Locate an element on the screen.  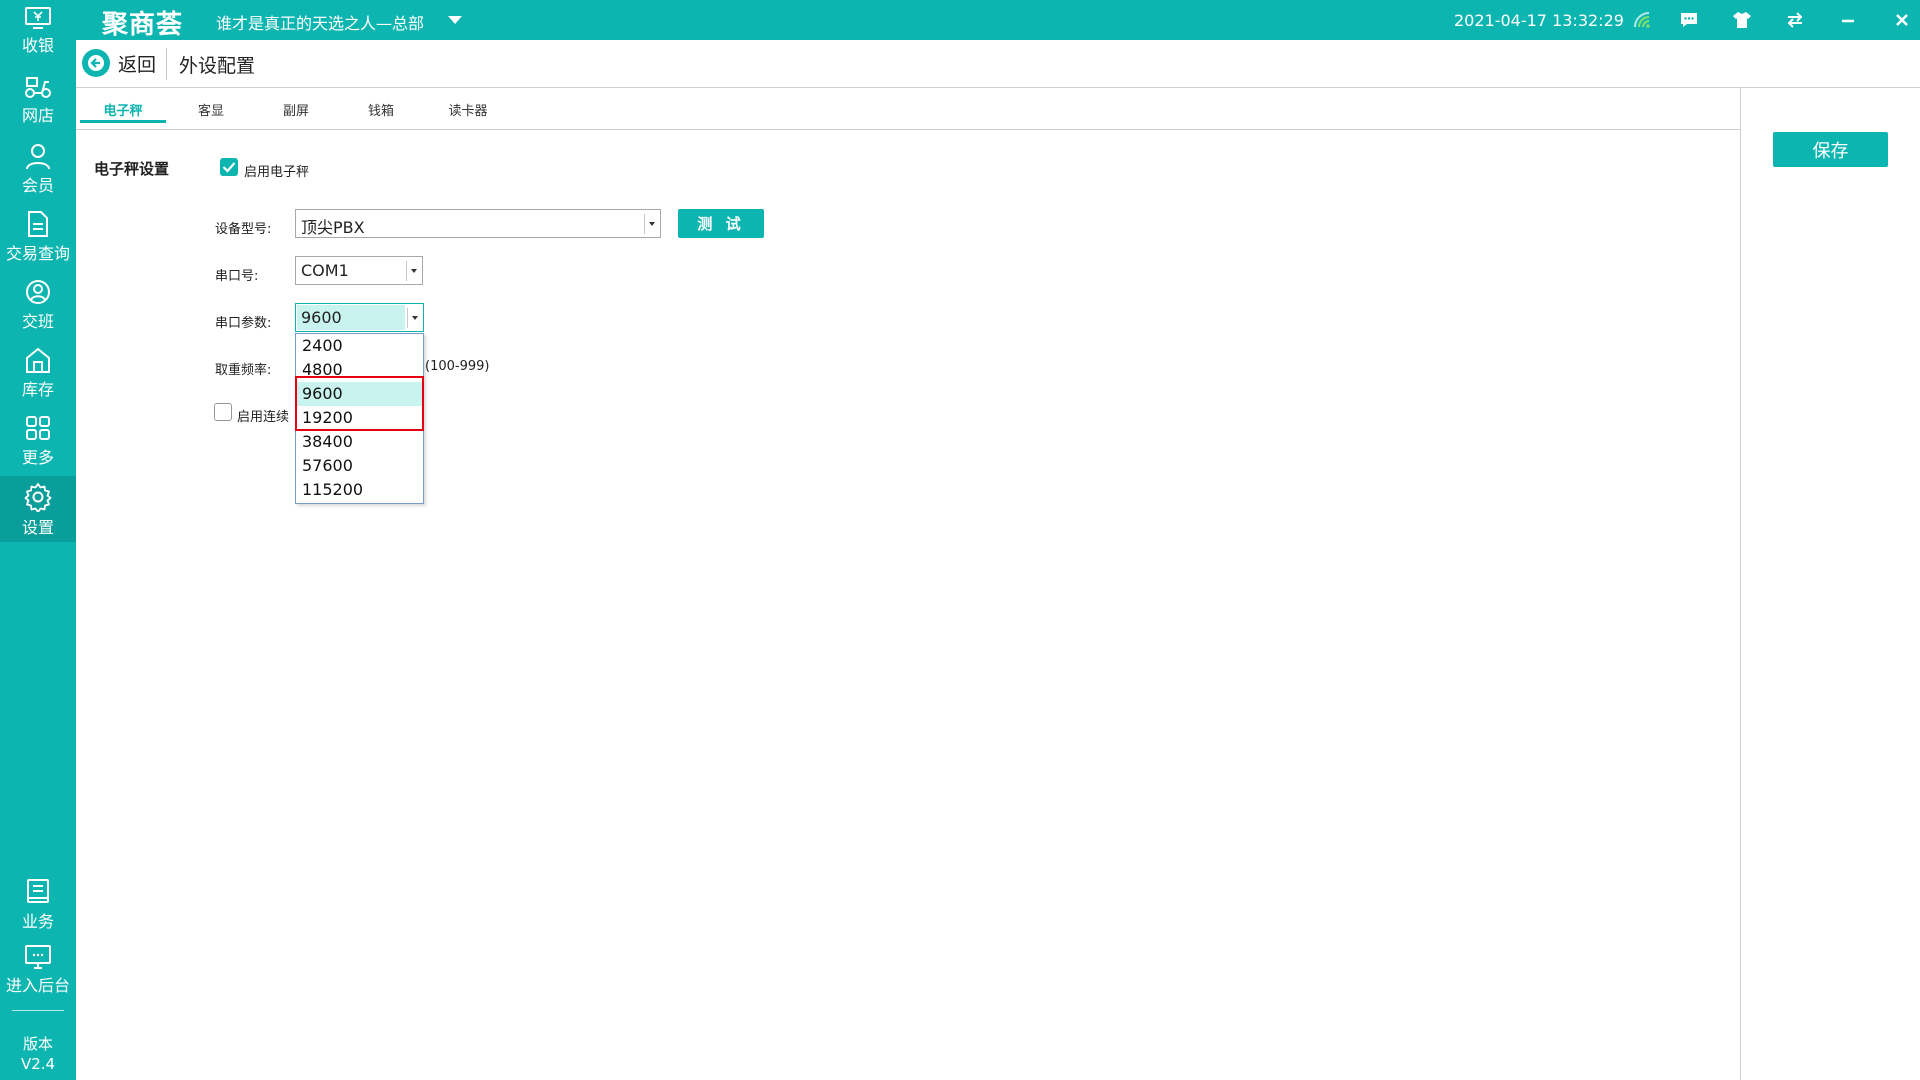
minimize-icon is located at coordinates (1848, 20).